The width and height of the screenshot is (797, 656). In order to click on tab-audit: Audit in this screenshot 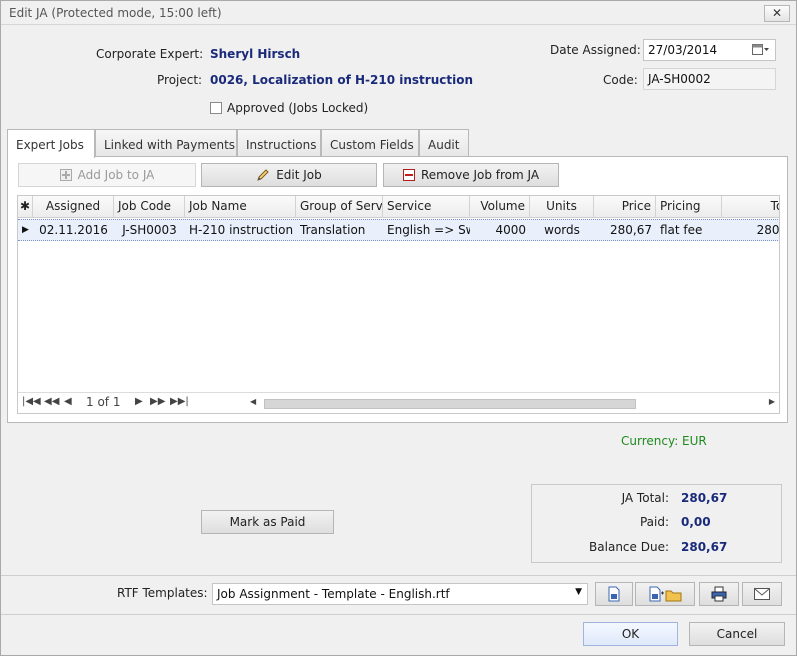, I will do `click(444, 143)`.